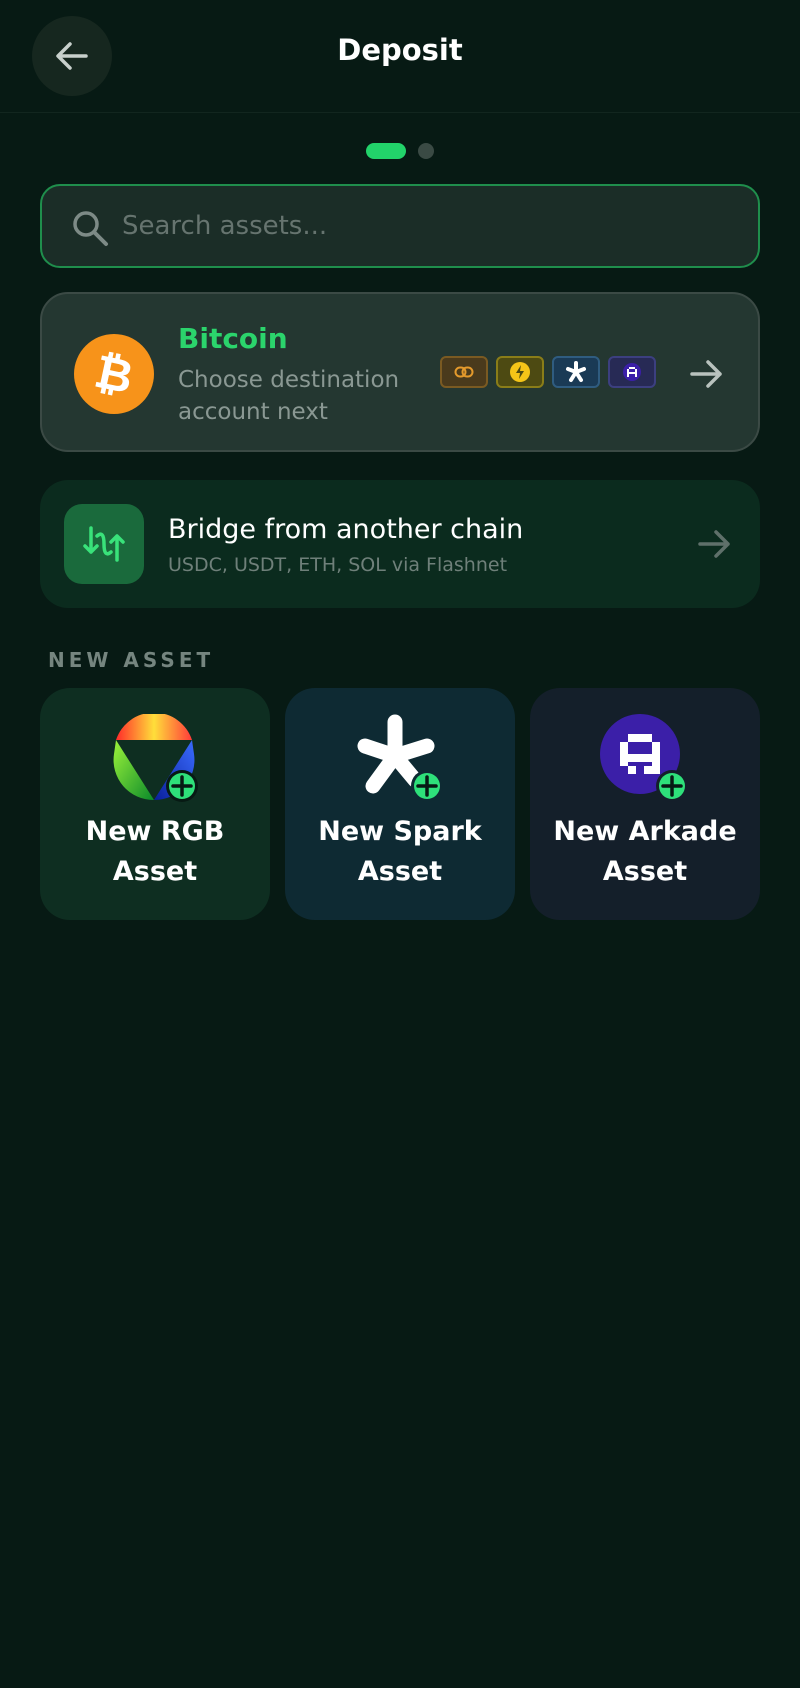 The image size is (800, 1688). I want to click on search-input, so click(422, 226).